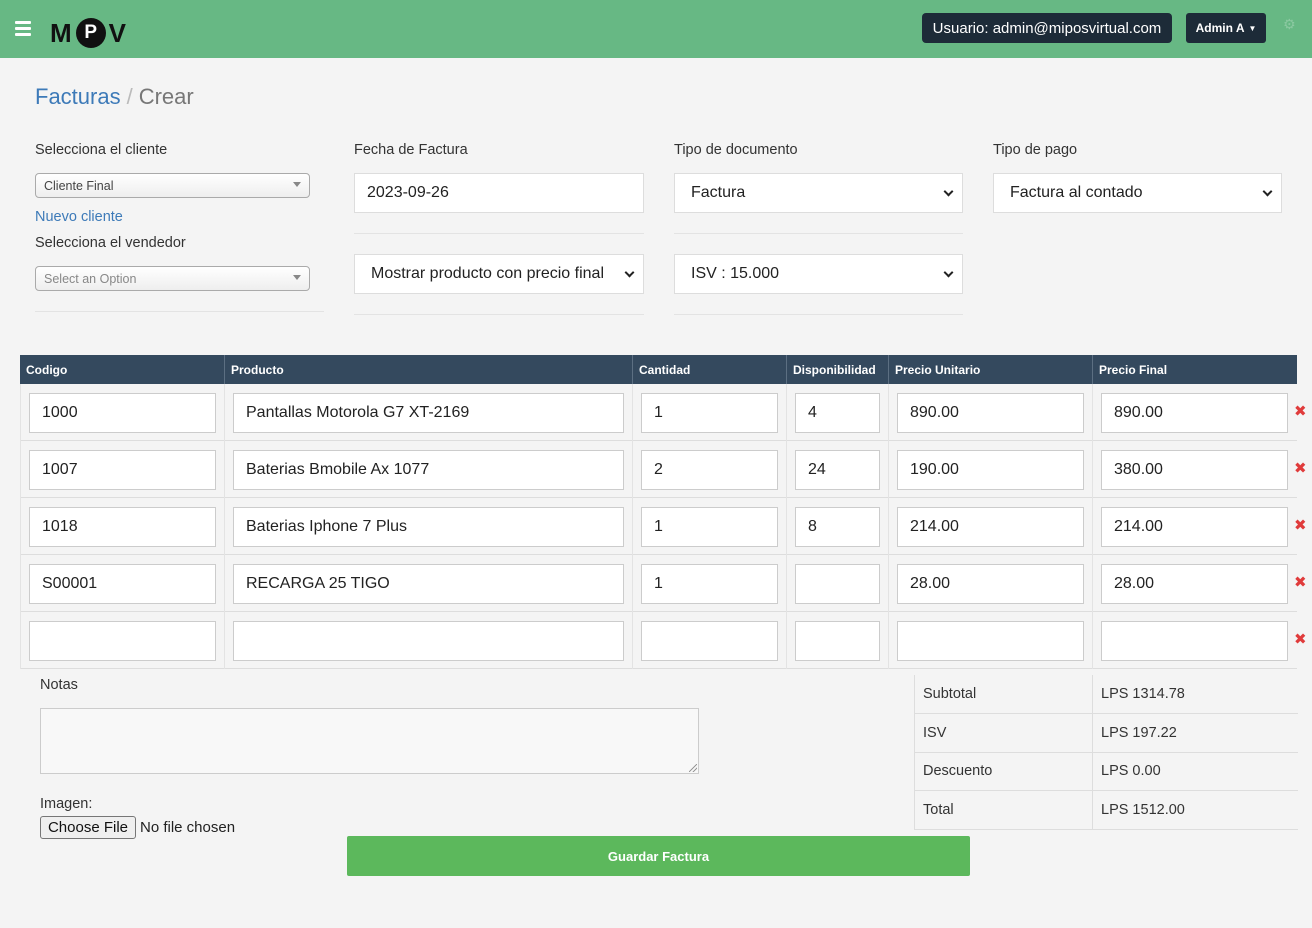 The image size is (1312, 928). What do you see at coordinates (79, 217) in the screenshot?
I see `nuevo-cliente-link: Nuevo cliente` at bounding box center [79, 217].